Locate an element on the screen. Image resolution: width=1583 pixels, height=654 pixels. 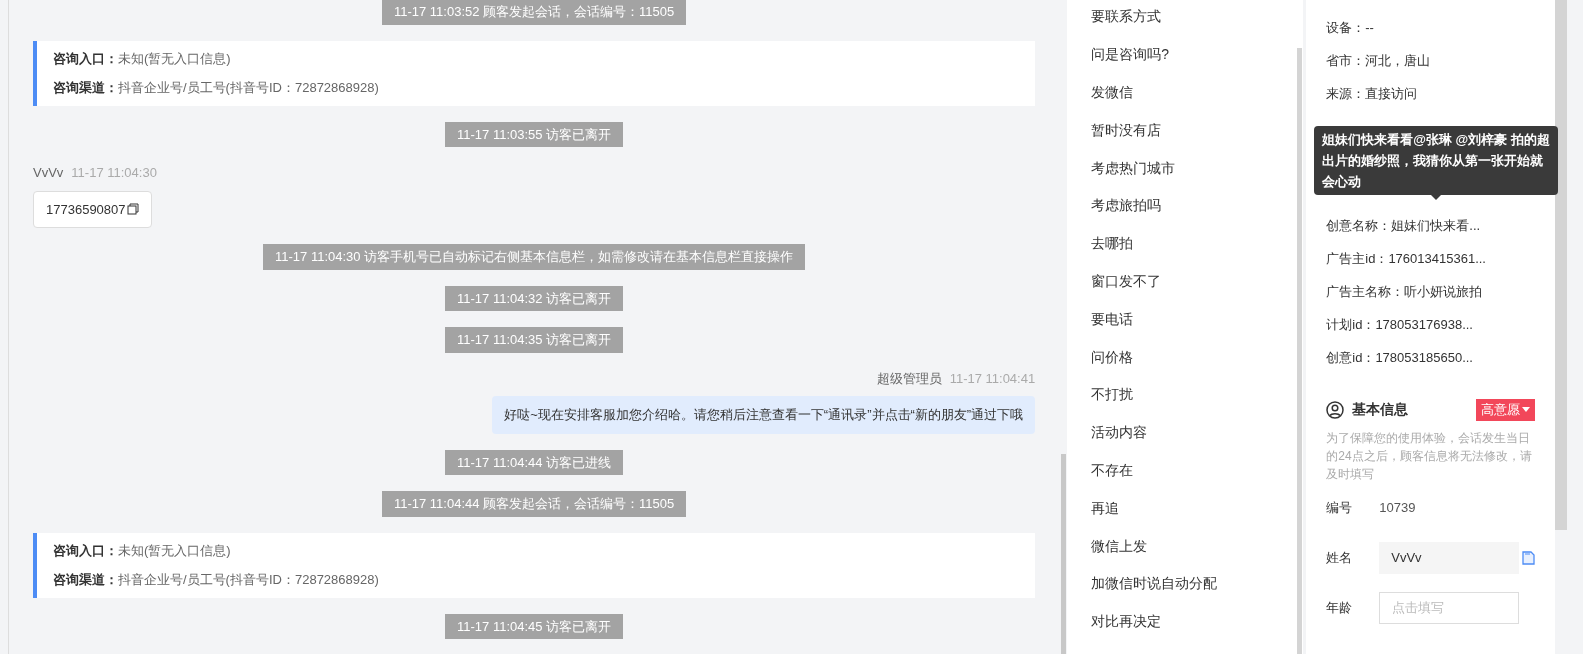
detail-row-text: 广告主名称：听小妍说旅拍 is located at coordinates (1405, 291).